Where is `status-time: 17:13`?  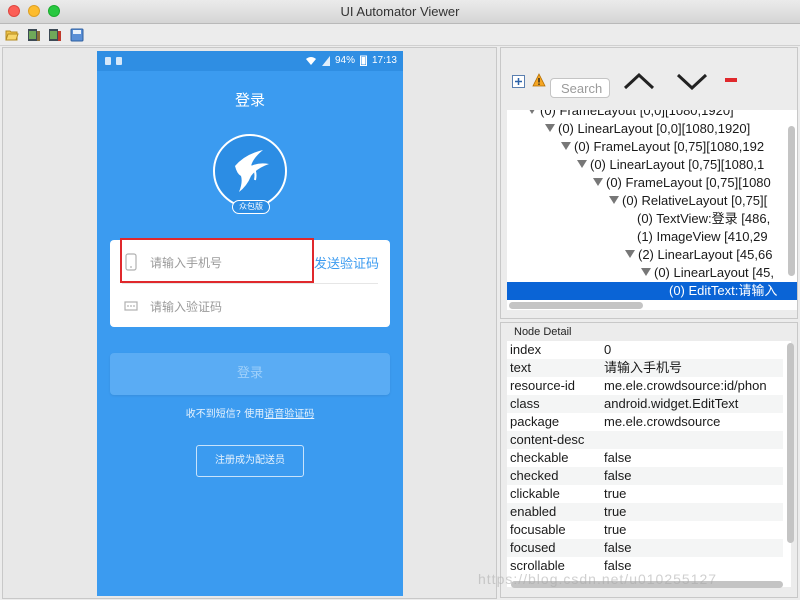 status-time: 17:13 is located at coordinates (384, 60).